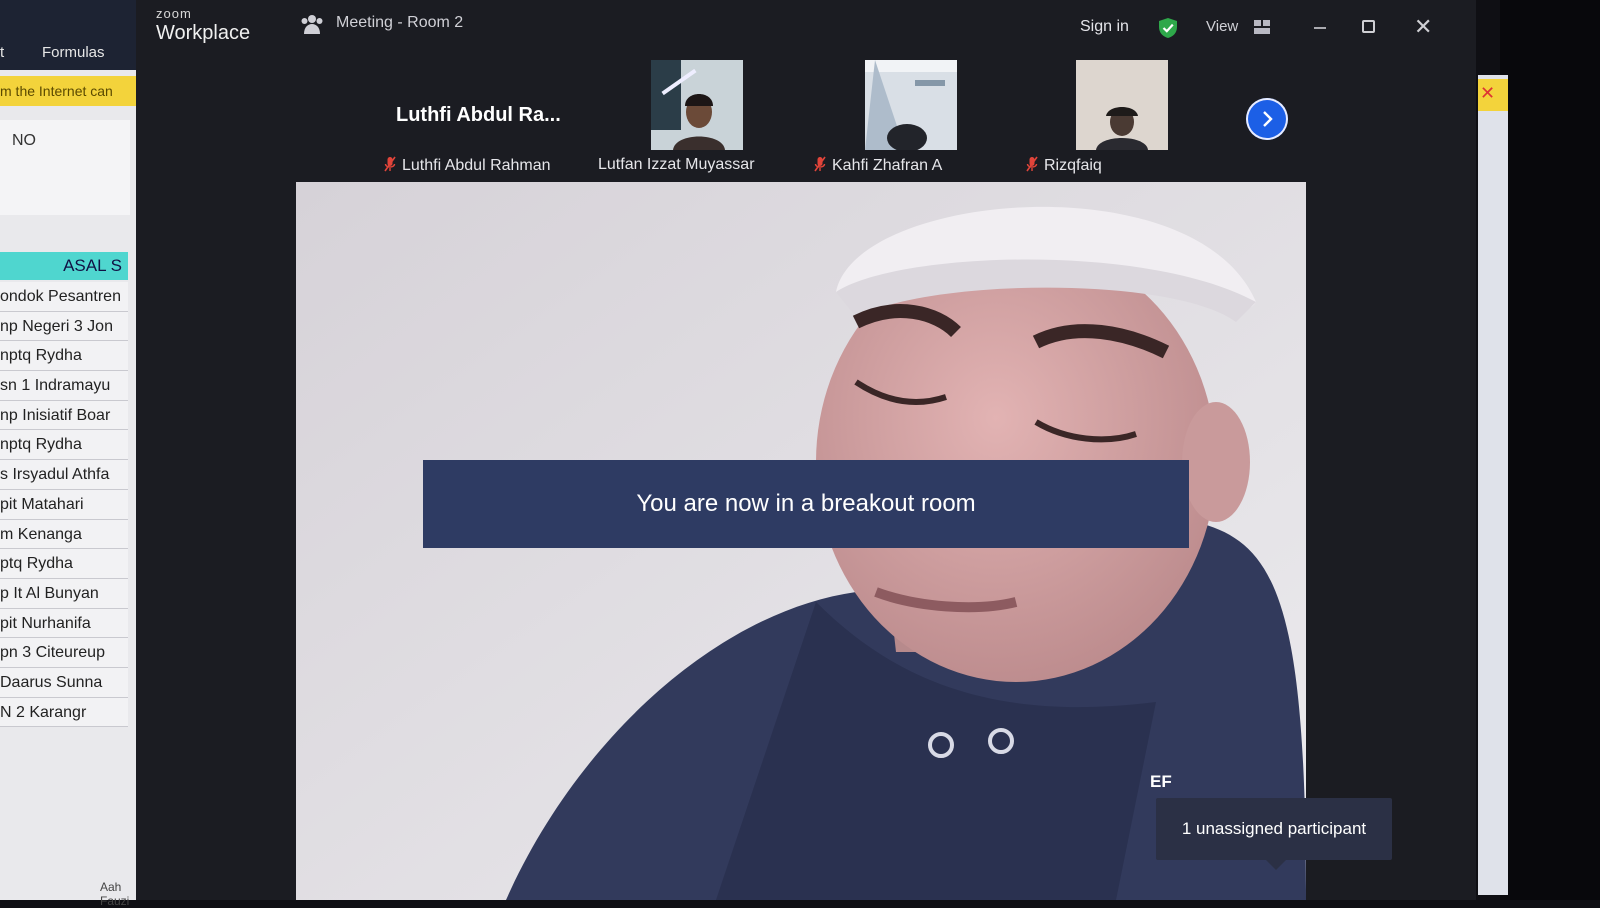 This screenshot has width=1600, height=908. Describe the element at coordinates (1262, 27) in the screenshot. I see `grid-view-icon` at that location.